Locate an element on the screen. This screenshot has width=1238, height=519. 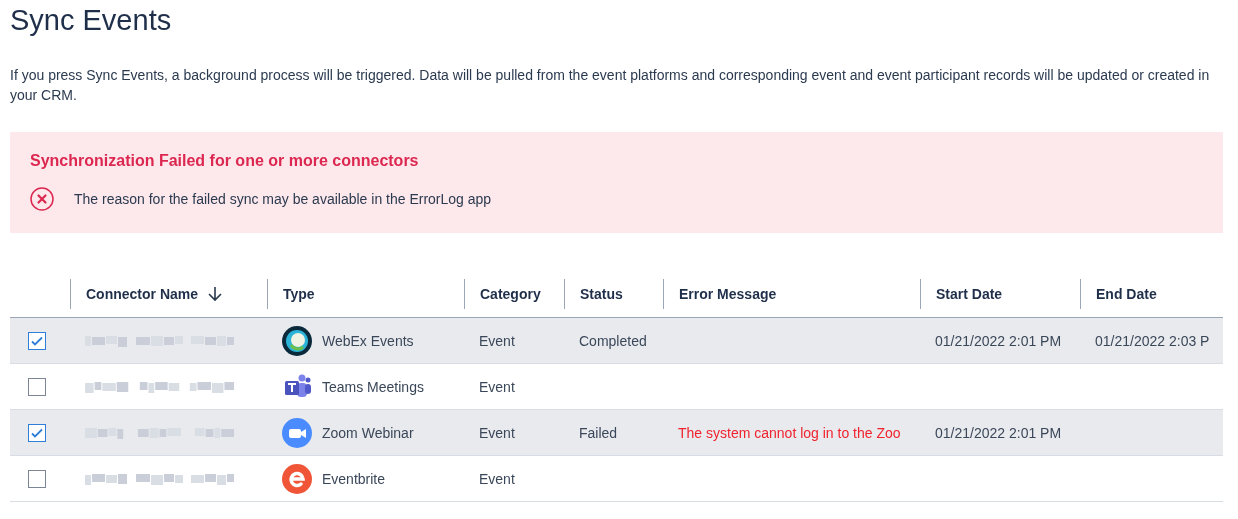
table-row: Eventbrite Event is located at coordinates (616, 478).